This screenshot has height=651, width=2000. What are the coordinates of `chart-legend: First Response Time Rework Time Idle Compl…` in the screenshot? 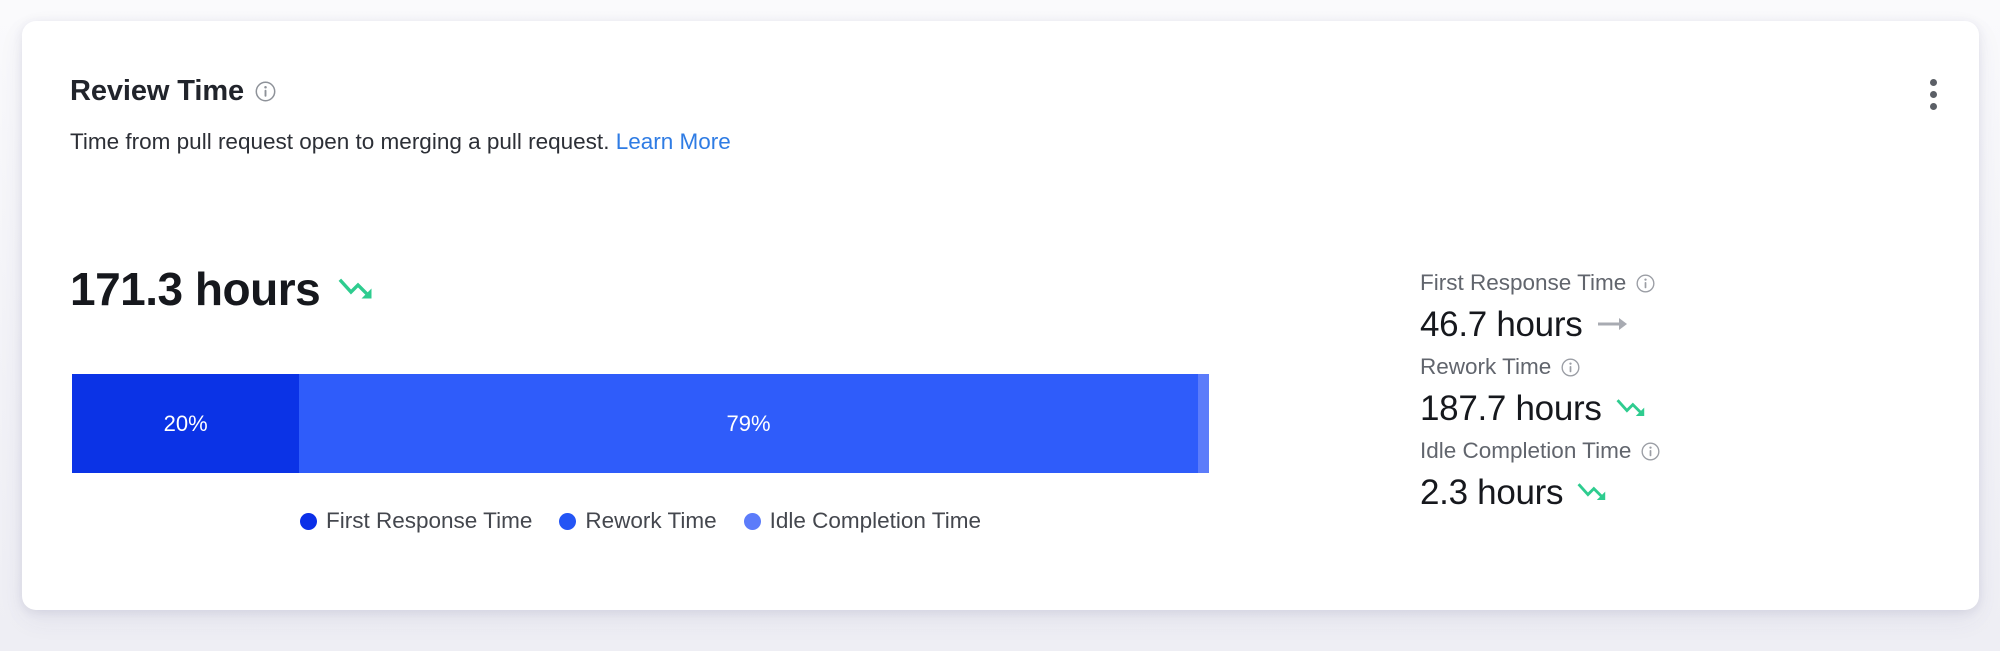 It's located at (640, 521).